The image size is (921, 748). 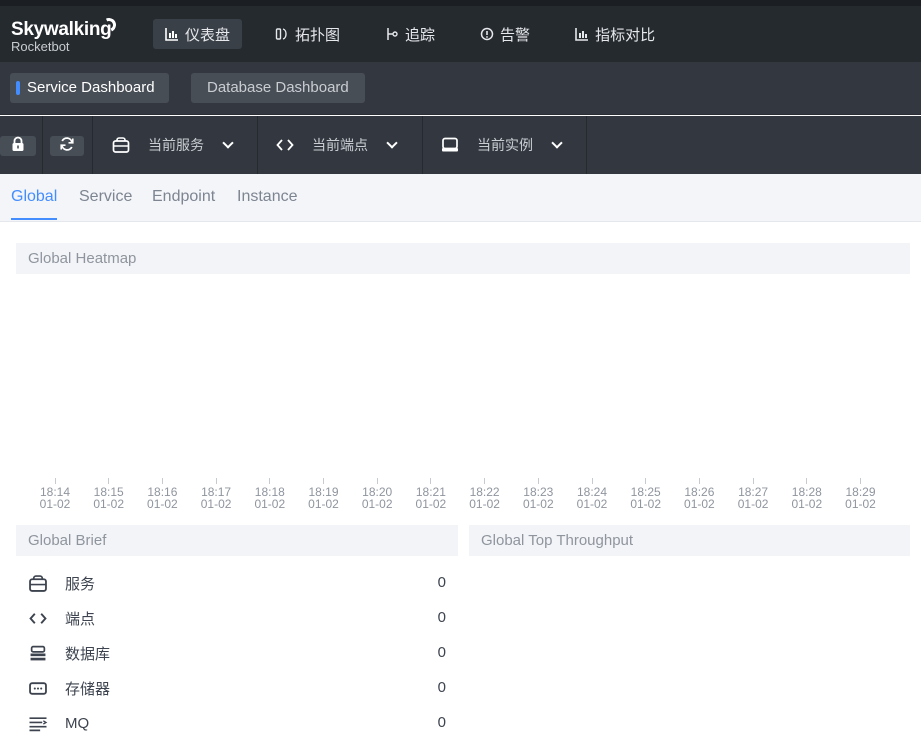 I want to click on brief-title: Global Brief, so click(x=237, y=540).